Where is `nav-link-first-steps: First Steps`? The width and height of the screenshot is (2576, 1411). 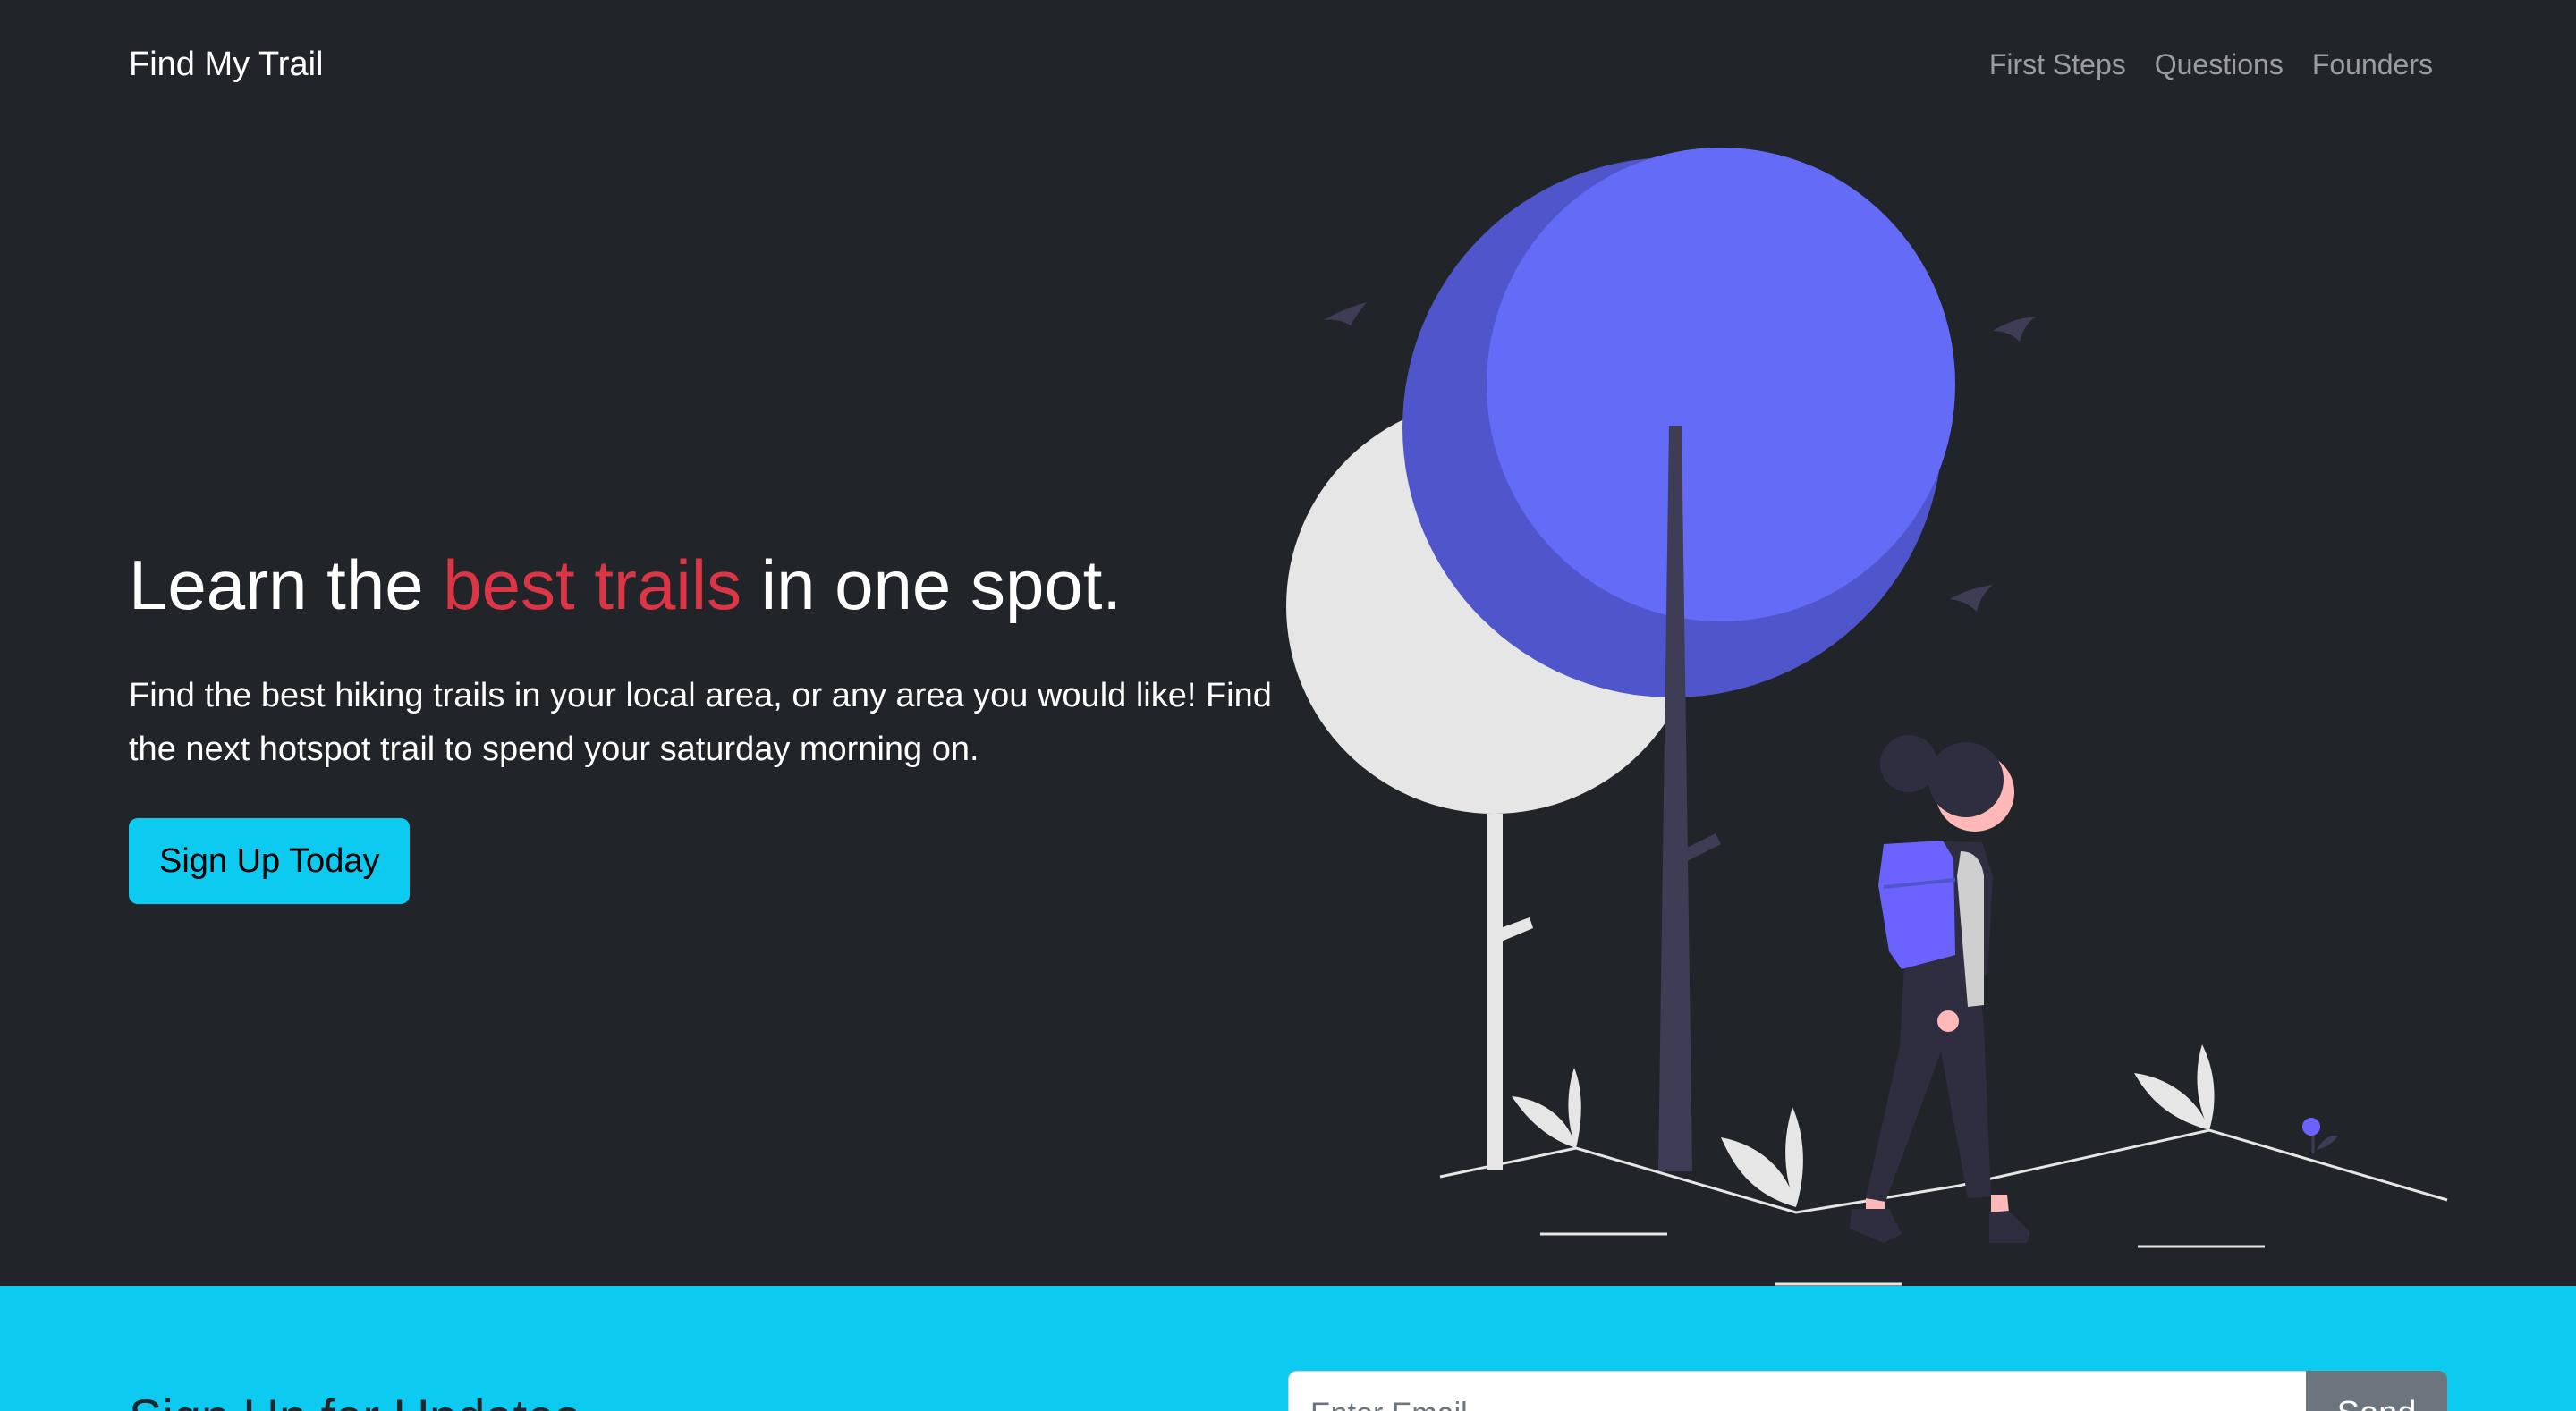 nav-link-first-steps: First Steps is located at coordinates (2057, 64).